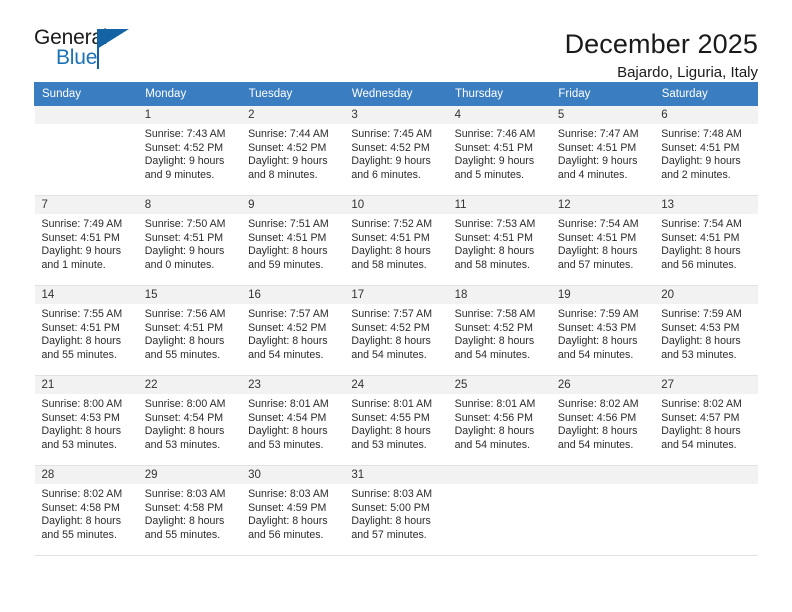  Describe the element at coordinates (185, 314) in the screenshot. I see `sunrise-text: Sunrise: 7:56 AM` at that location.